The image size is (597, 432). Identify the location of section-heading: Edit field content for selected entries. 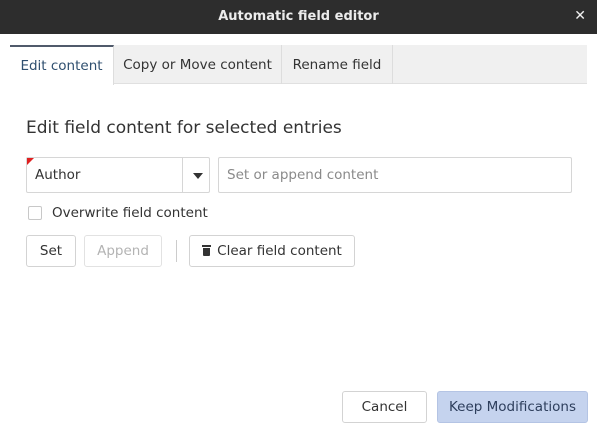
(184, 128).